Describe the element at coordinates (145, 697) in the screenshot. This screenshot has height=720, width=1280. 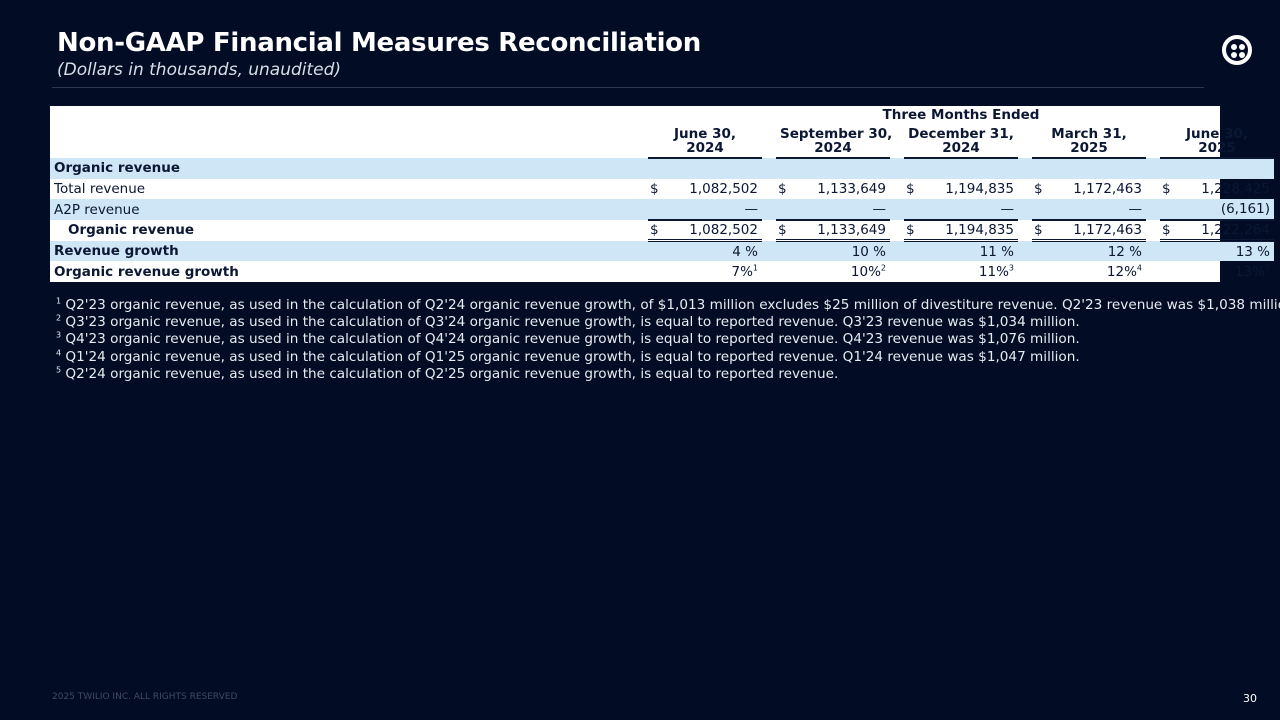
I see `copyright-text: 2025 TWILIO INC. ALL RIGHTS RESERVED` at that location.